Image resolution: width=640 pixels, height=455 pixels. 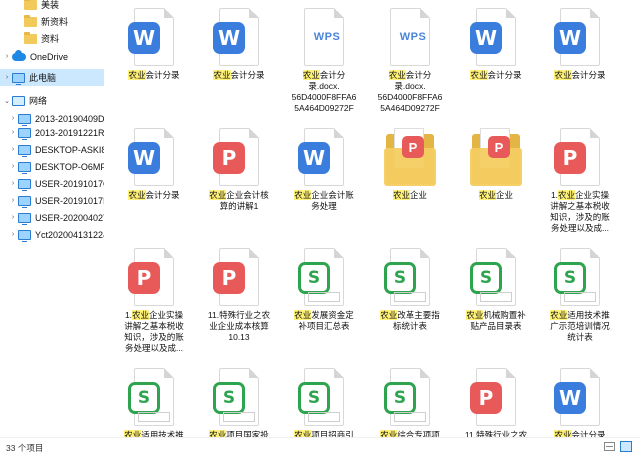 I want to click on sidebar-item-9: › DESKTOP-O6MPB, so click(x=52, y=166).